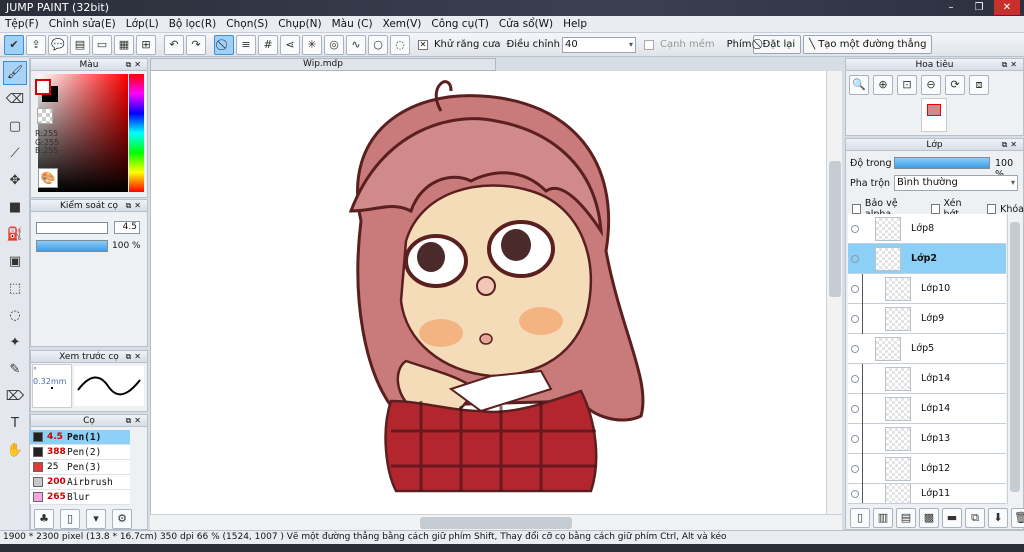  Describe the element at coordinates (124, 44) in the screenshot. I see `page-icon: ▦` at that location.